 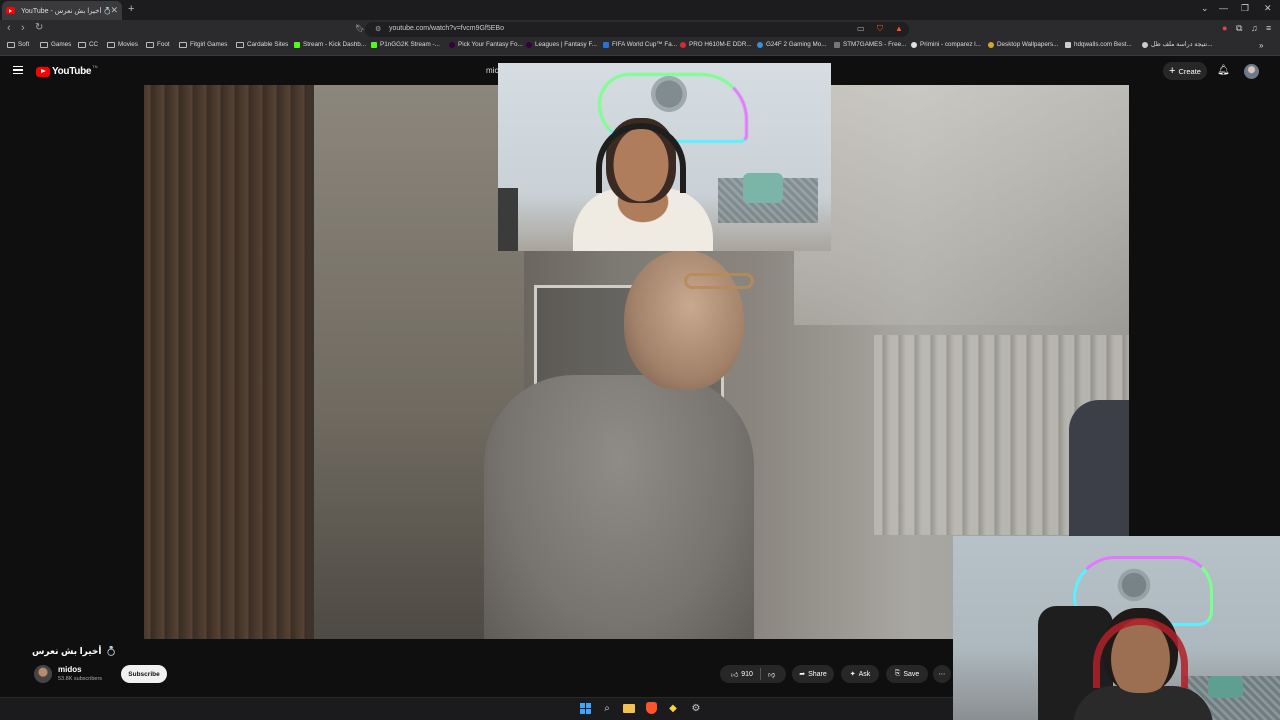 What do you see at coordinates (907, 674) in the screenshot?
I see `save-button: ⎘ Save` at bounding box center [907, 674].